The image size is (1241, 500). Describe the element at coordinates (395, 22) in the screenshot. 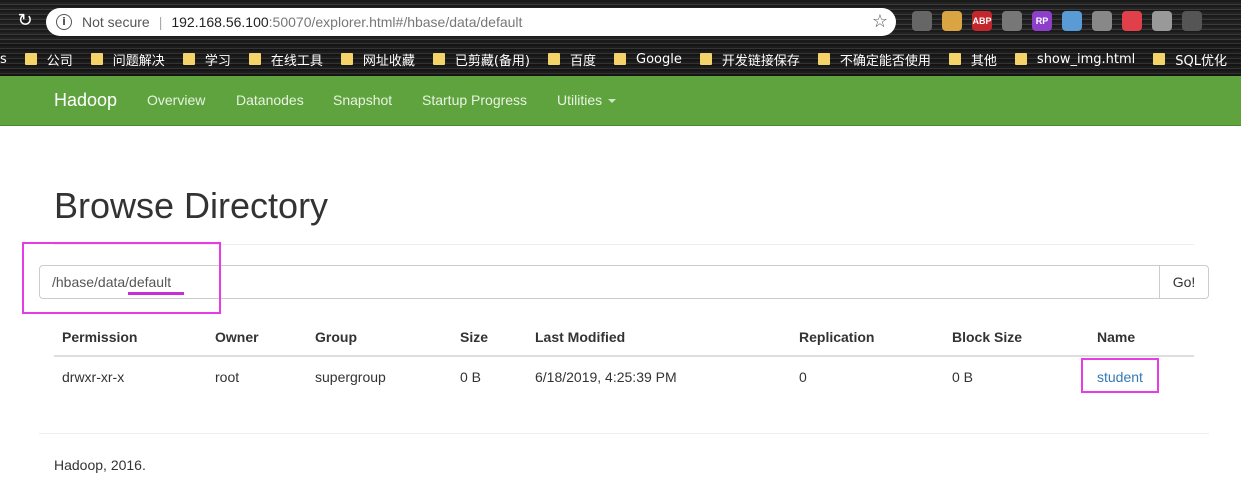

I see `url-path: :50070/explorer.html#/hbase/data/default` at that location.